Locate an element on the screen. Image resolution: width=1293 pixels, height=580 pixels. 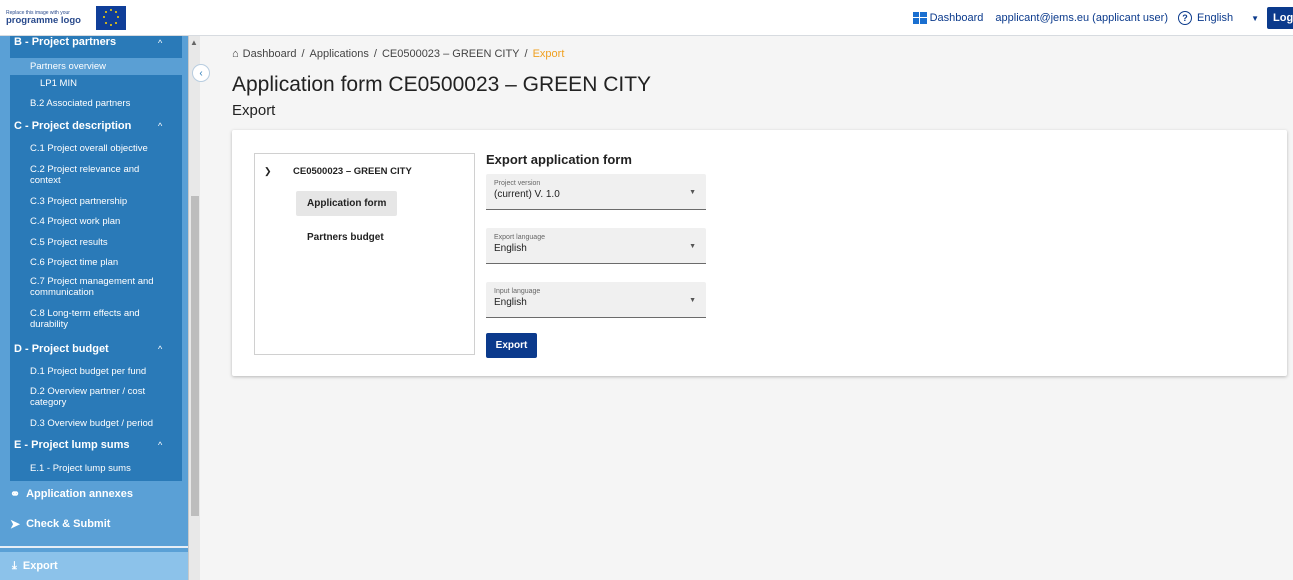
logout-button: Logout is located at coordinates (1280, 18).